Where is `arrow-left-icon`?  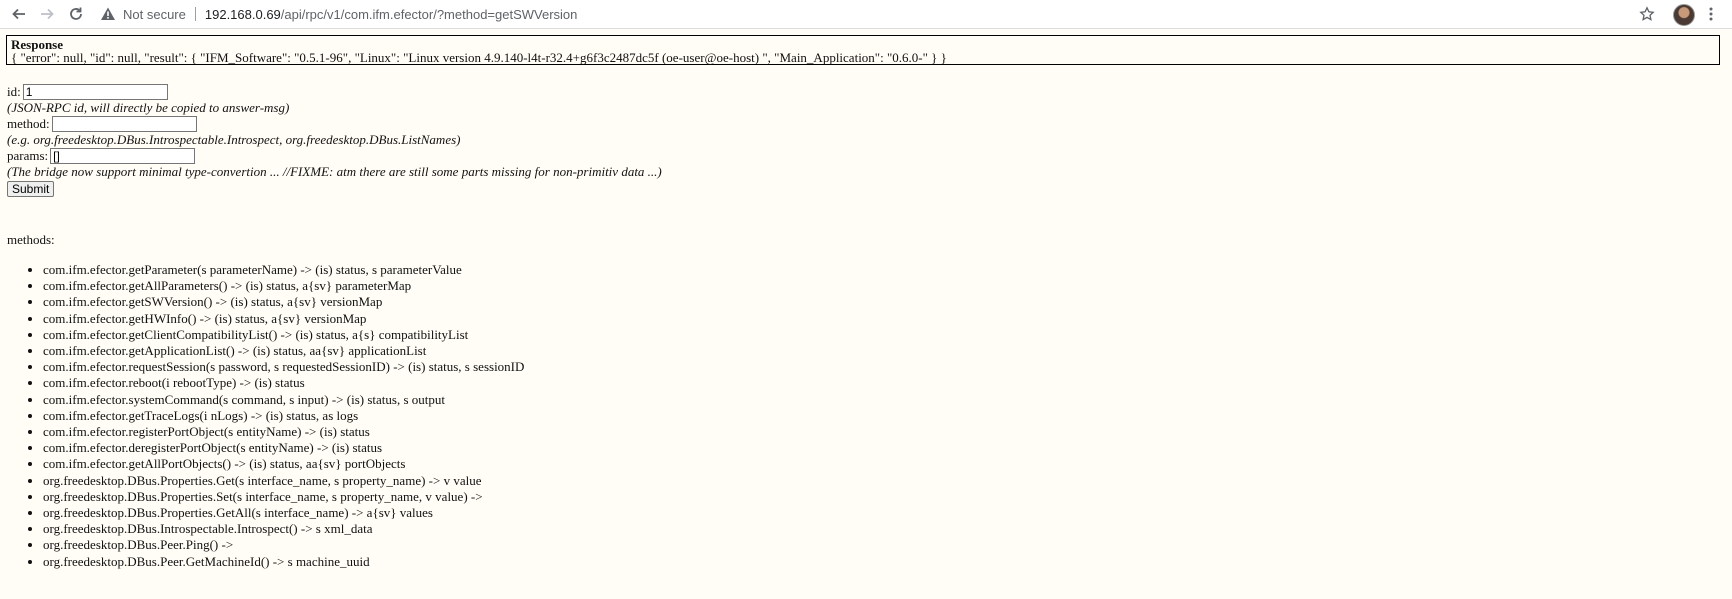
arrow-left-icon is located at coordinates (18, 14).